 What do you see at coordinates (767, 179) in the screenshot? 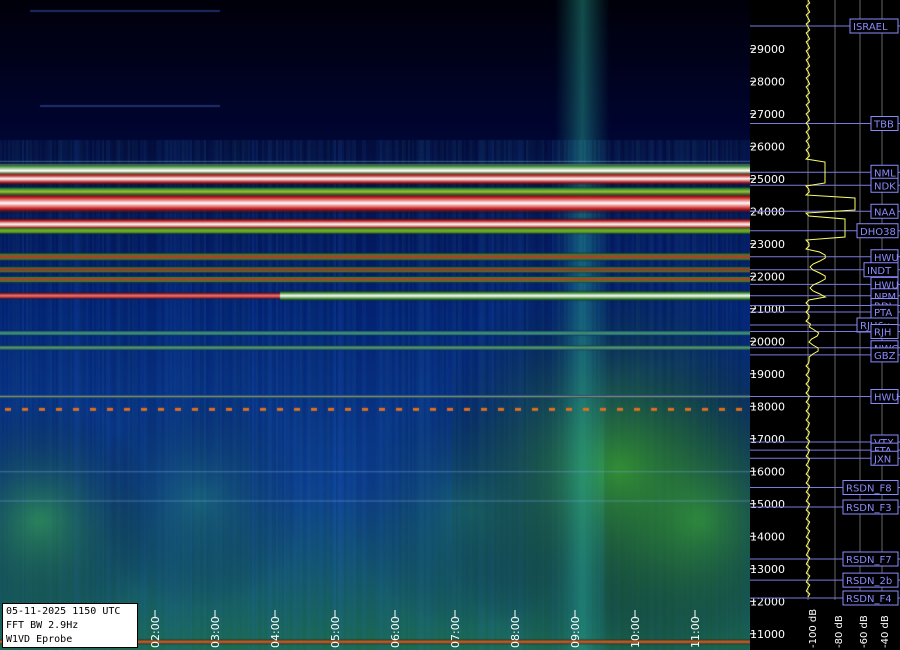
I see `frequency-tick-label: 25000` at bounding box center [767, 179].